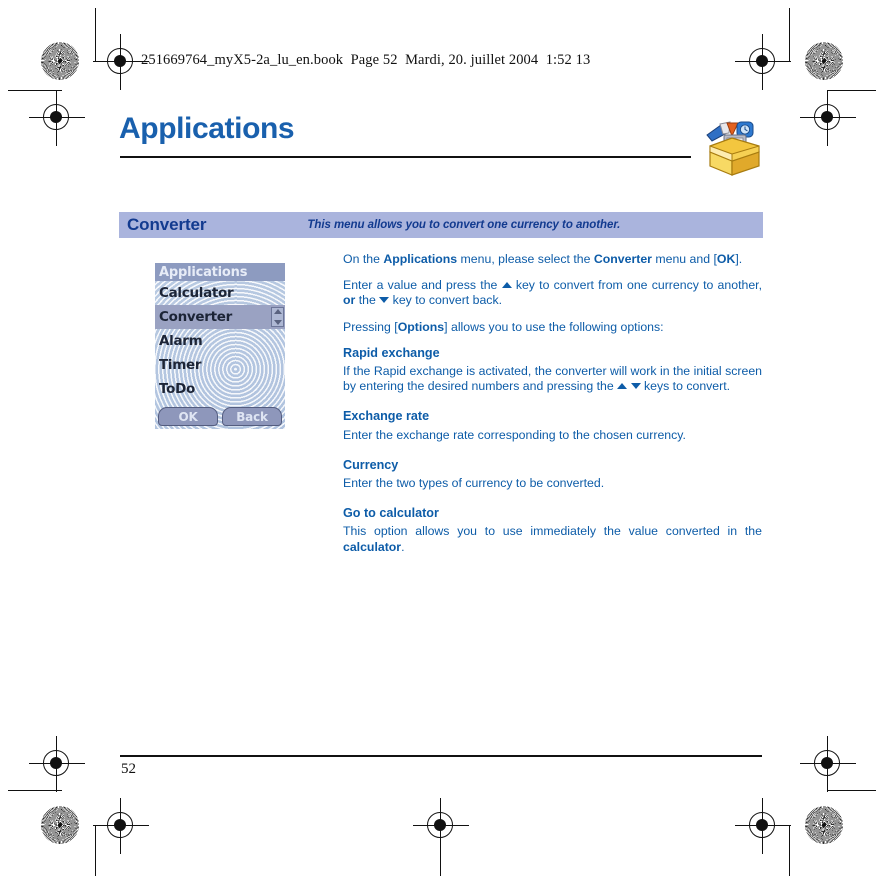 The height and width of the screenshot is (884, 884). What do you see at coordinates (203, 272) in the screenshot?
I see `phone-titlebar-label: Applications` at bounding box center [203, 272].